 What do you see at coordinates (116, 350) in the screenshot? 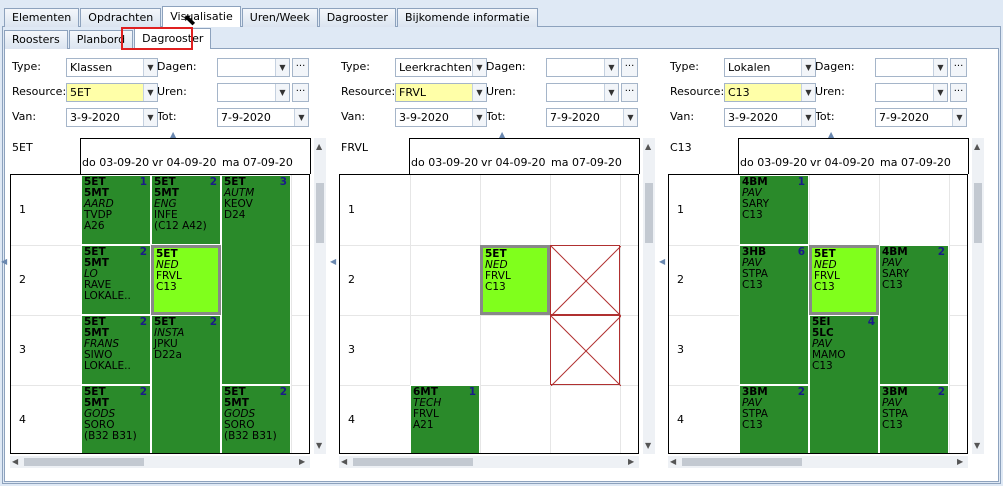
I see `lesson-block: 5ET 2 5MT FRANS SIWO LOKALE..` at bounding box center [116, 350].